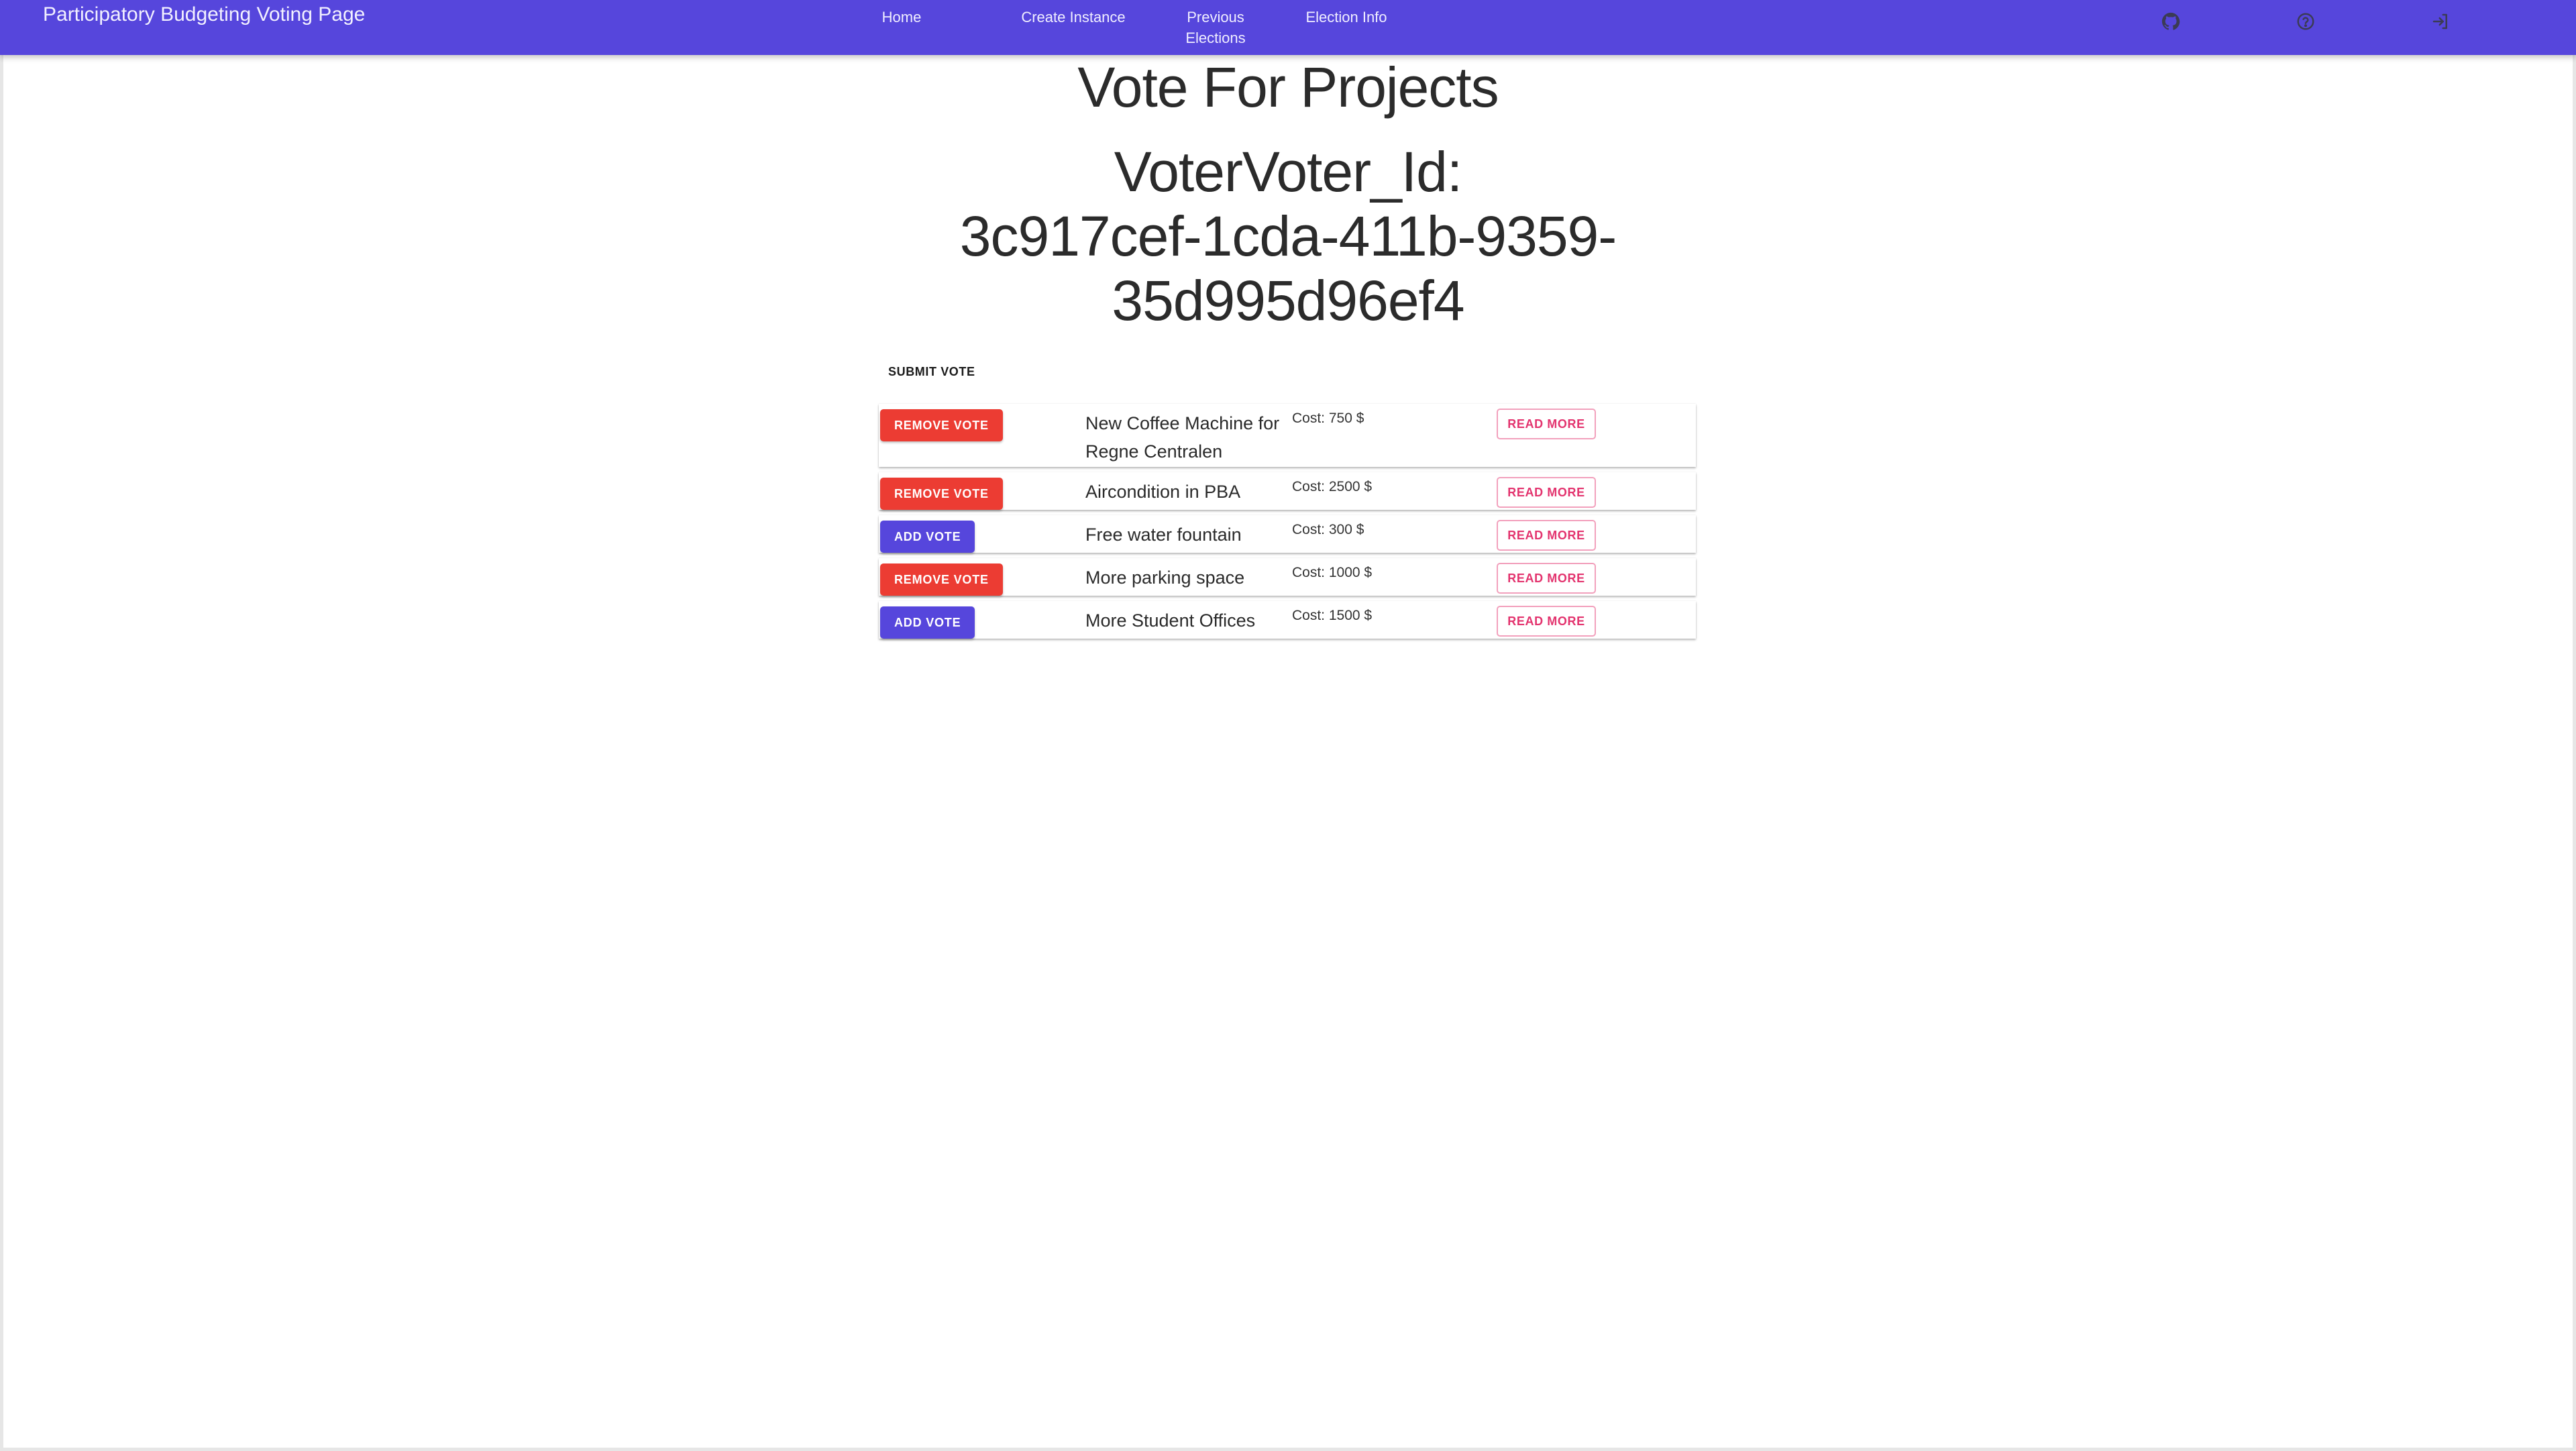  I want to click on voter-id-value-part1: 3c917cef-1cda-411b-9359-, so click(1288, 236).